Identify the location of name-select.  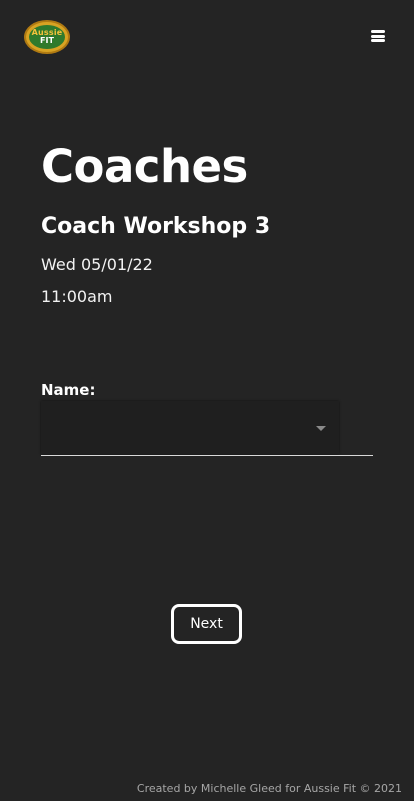
(190, 427).